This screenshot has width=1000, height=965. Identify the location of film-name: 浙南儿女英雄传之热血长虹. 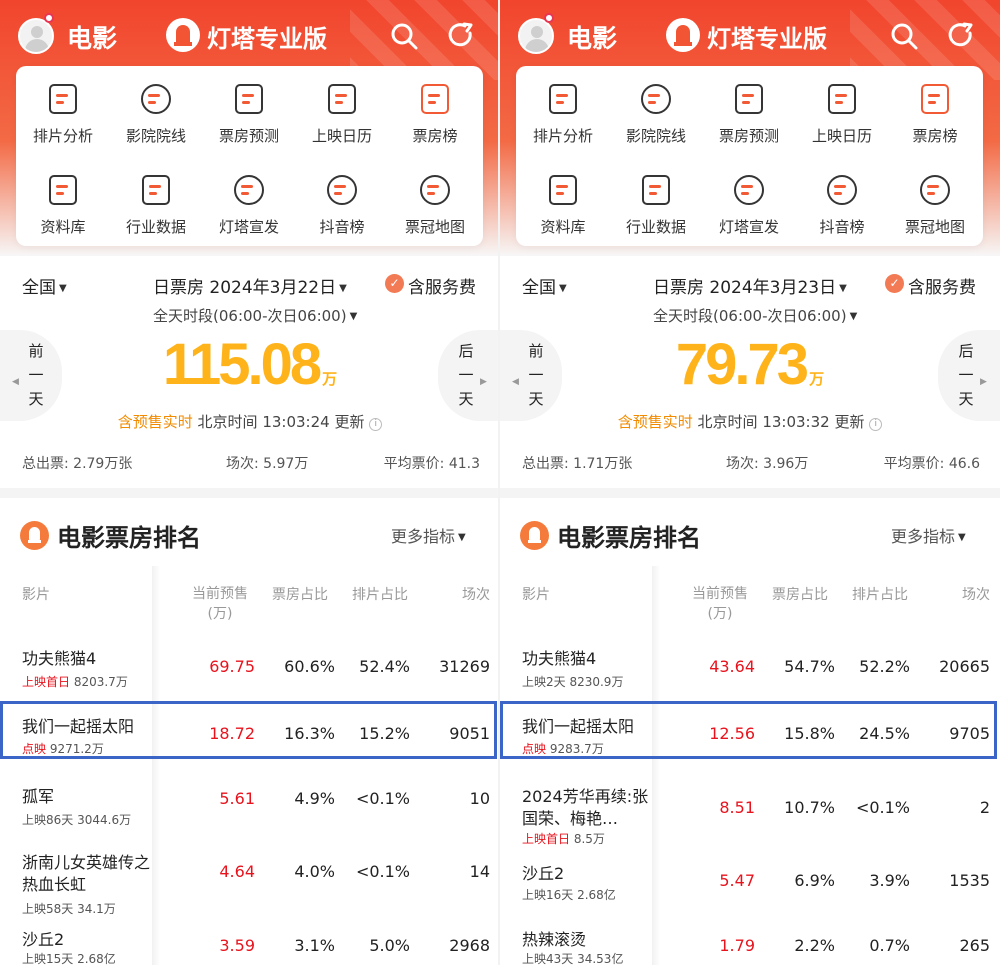
(86, 873).